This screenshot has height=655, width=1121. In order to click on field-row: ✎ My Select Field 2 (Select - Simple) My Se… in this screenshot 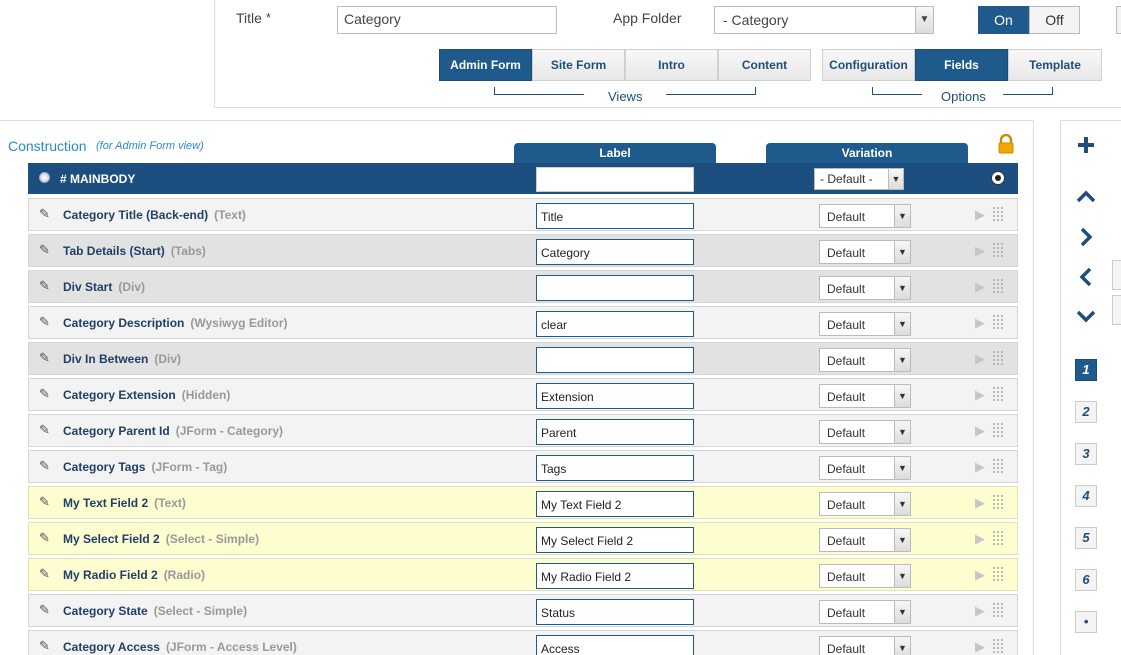, I will do `click(523, 538)`.